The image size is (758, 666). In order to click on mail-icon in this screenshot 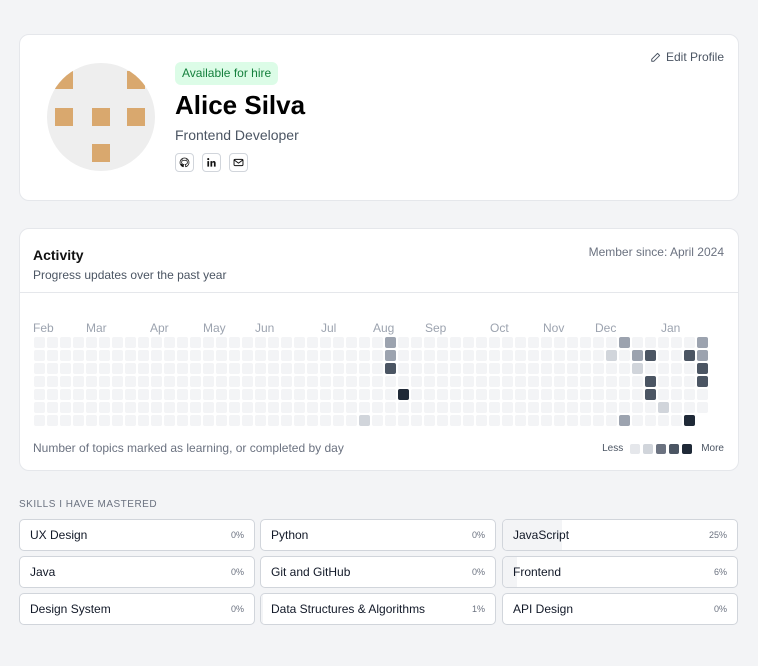, I will do `click(238, 162)`.